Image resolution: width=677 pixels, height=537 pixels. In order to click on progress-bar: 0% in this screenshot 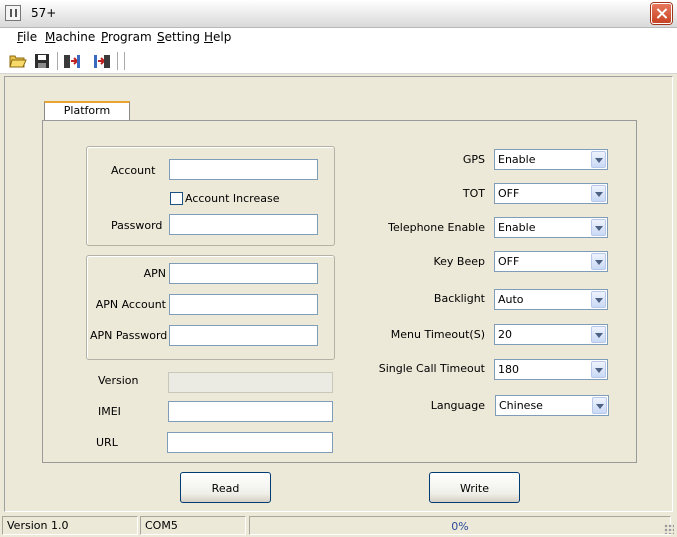, I will do `click(460, 525)`.